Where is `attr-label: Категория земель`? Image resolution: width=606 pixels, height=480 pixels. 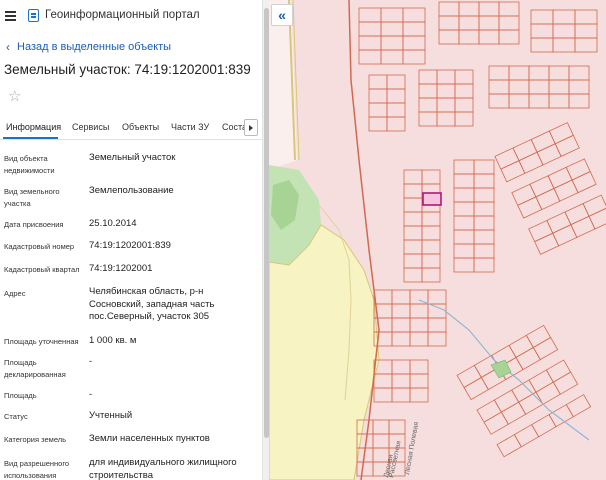
attr-label: Категория земель is located at coordinates (35, 439).